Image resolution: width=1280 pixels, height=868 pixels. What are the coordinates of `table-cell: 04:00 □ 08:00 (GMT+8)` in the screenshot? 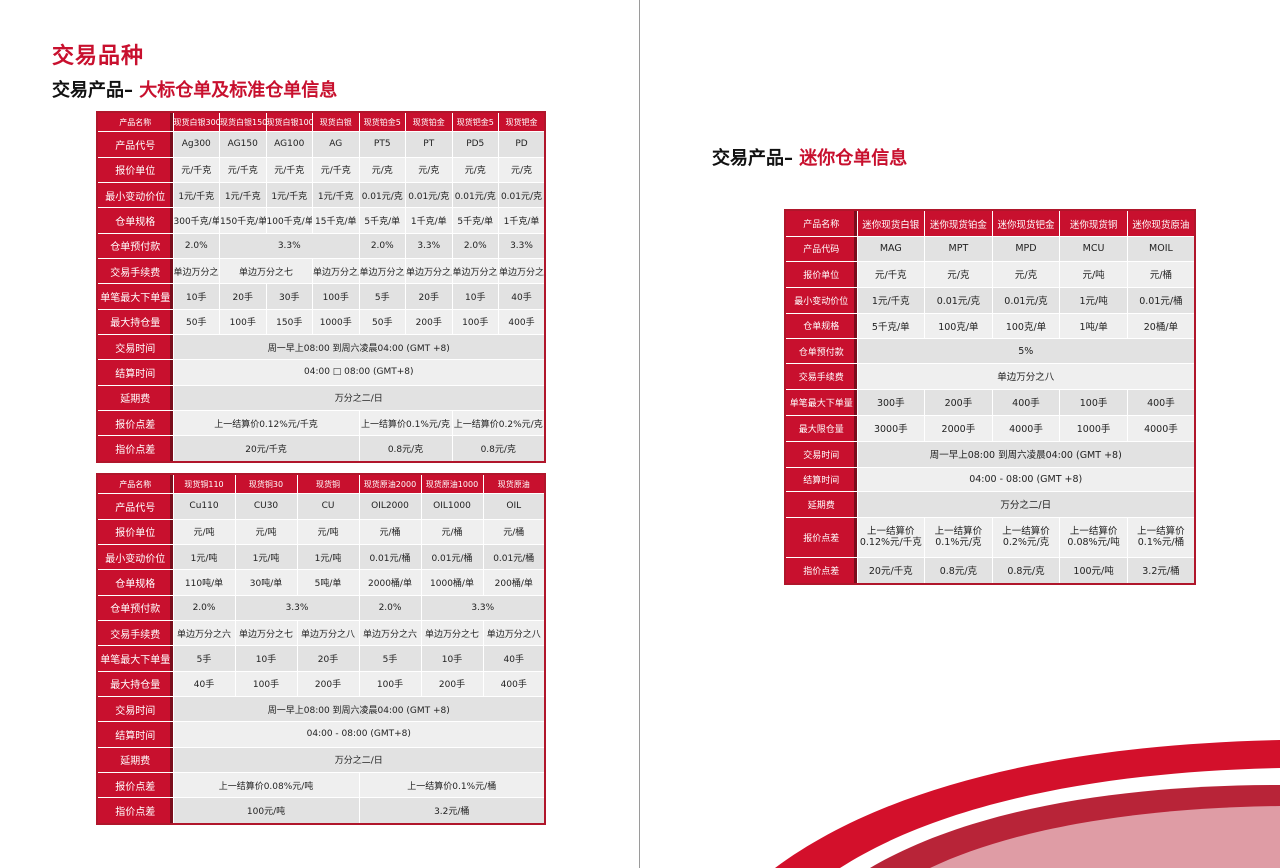 It's located at (359, 372).